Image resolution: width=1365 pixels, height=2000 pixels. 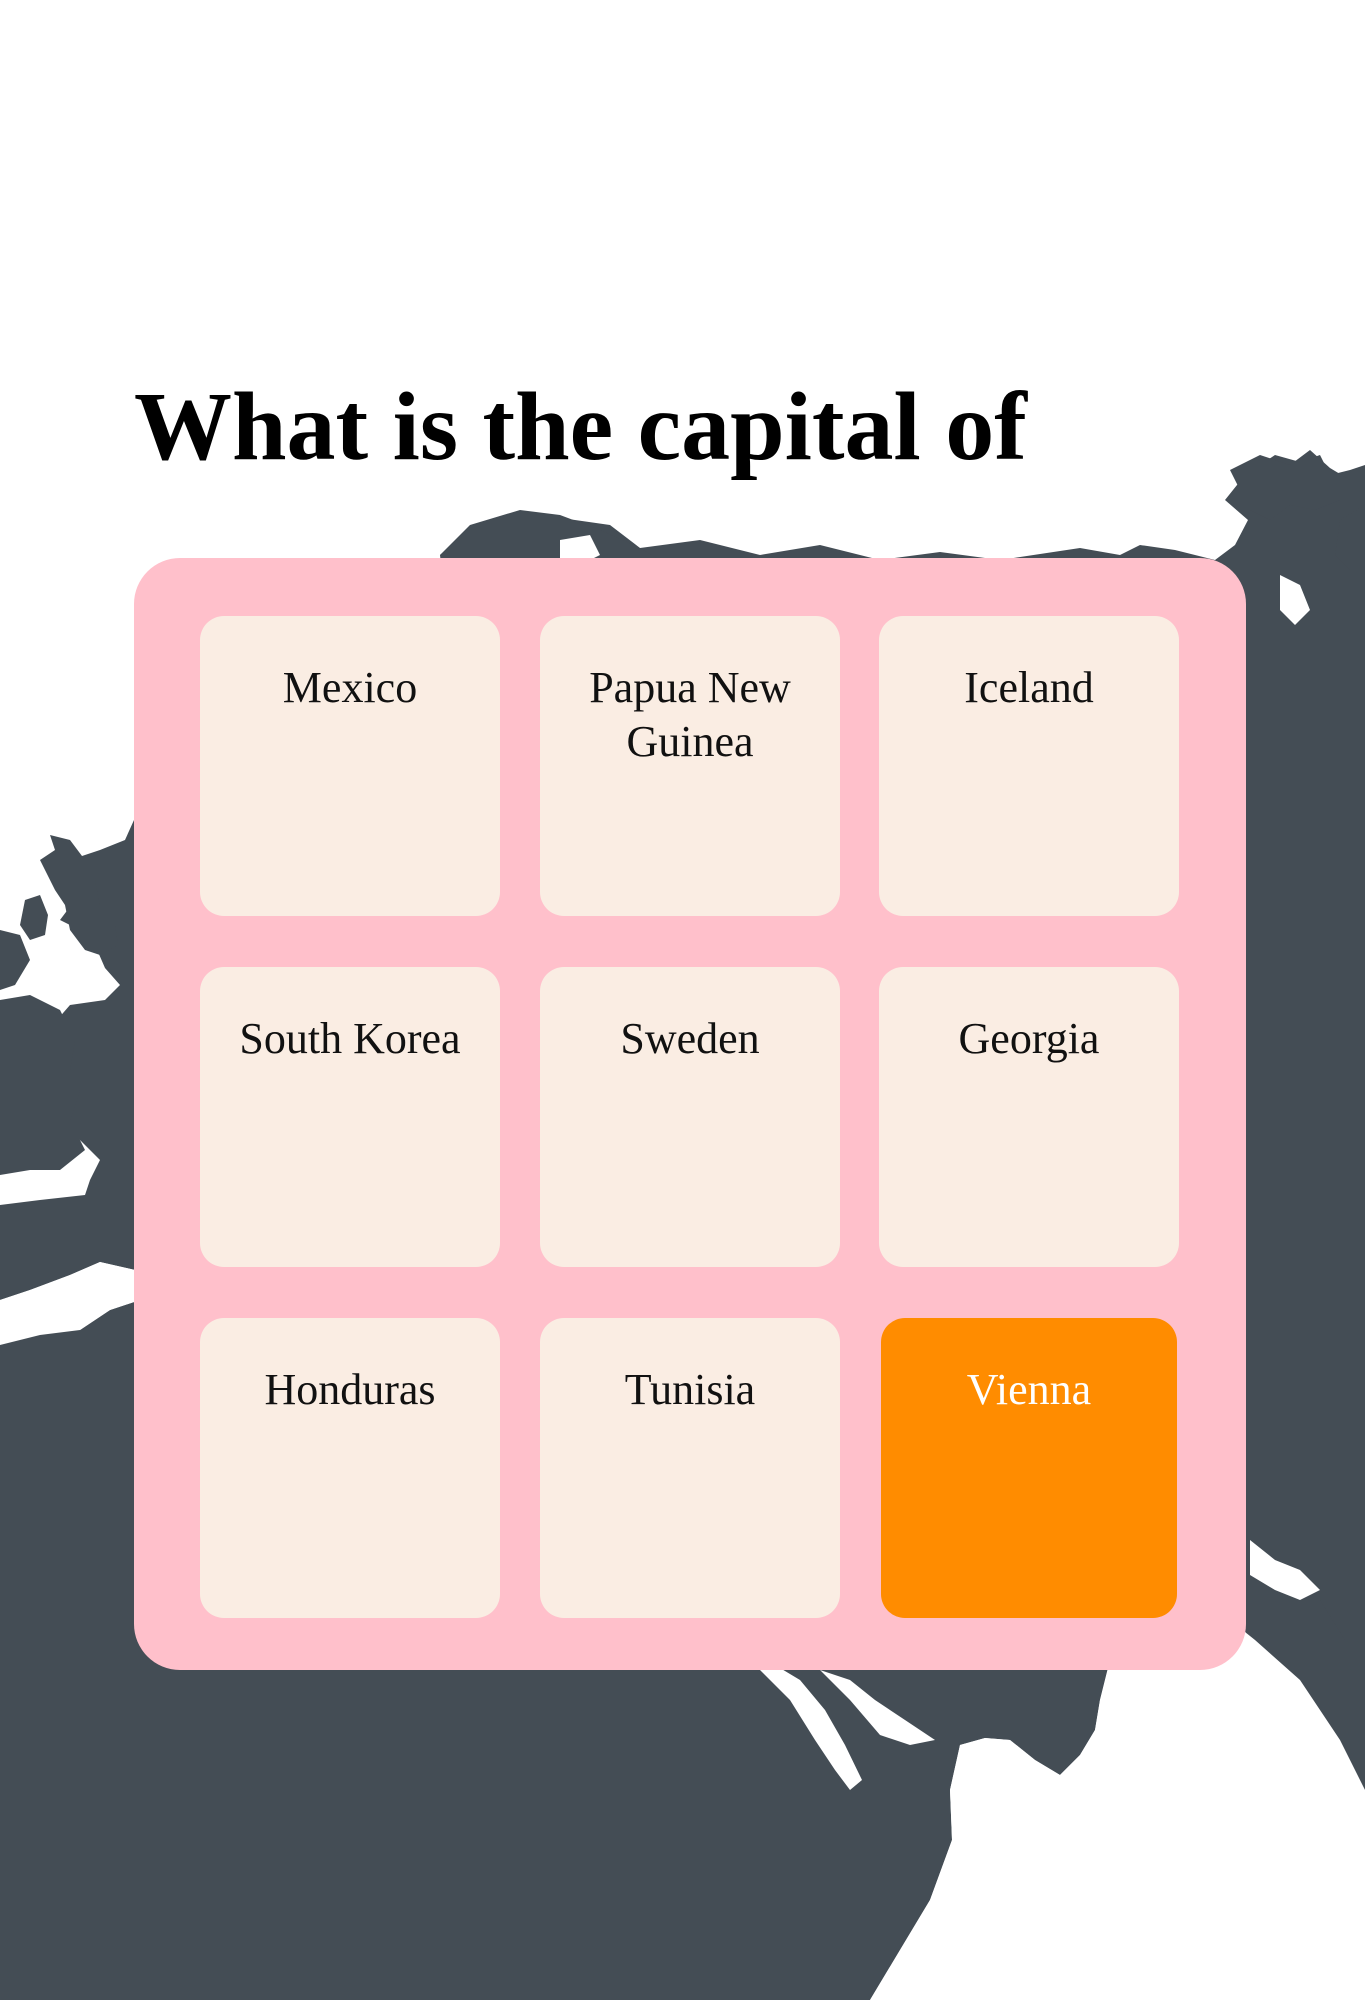 What do you see at coordinates (350, 1468) in the screenshot?
I see `answer-tile-honduras: Honduras` at bounding box center [350, 1468].